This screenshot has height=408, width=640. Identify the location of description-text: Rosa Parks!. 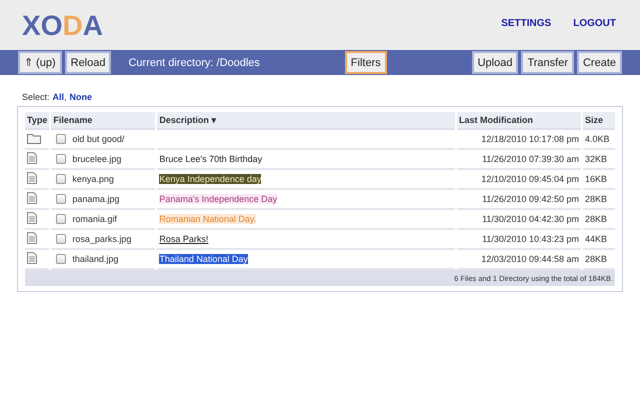
(183, 239).